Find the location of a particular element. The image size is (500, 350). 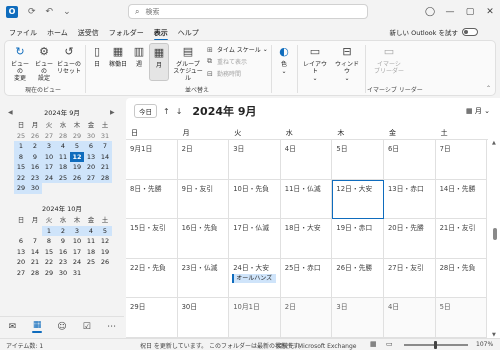

day-cell: 20日・先勝 is located at coordinates (409, 239).